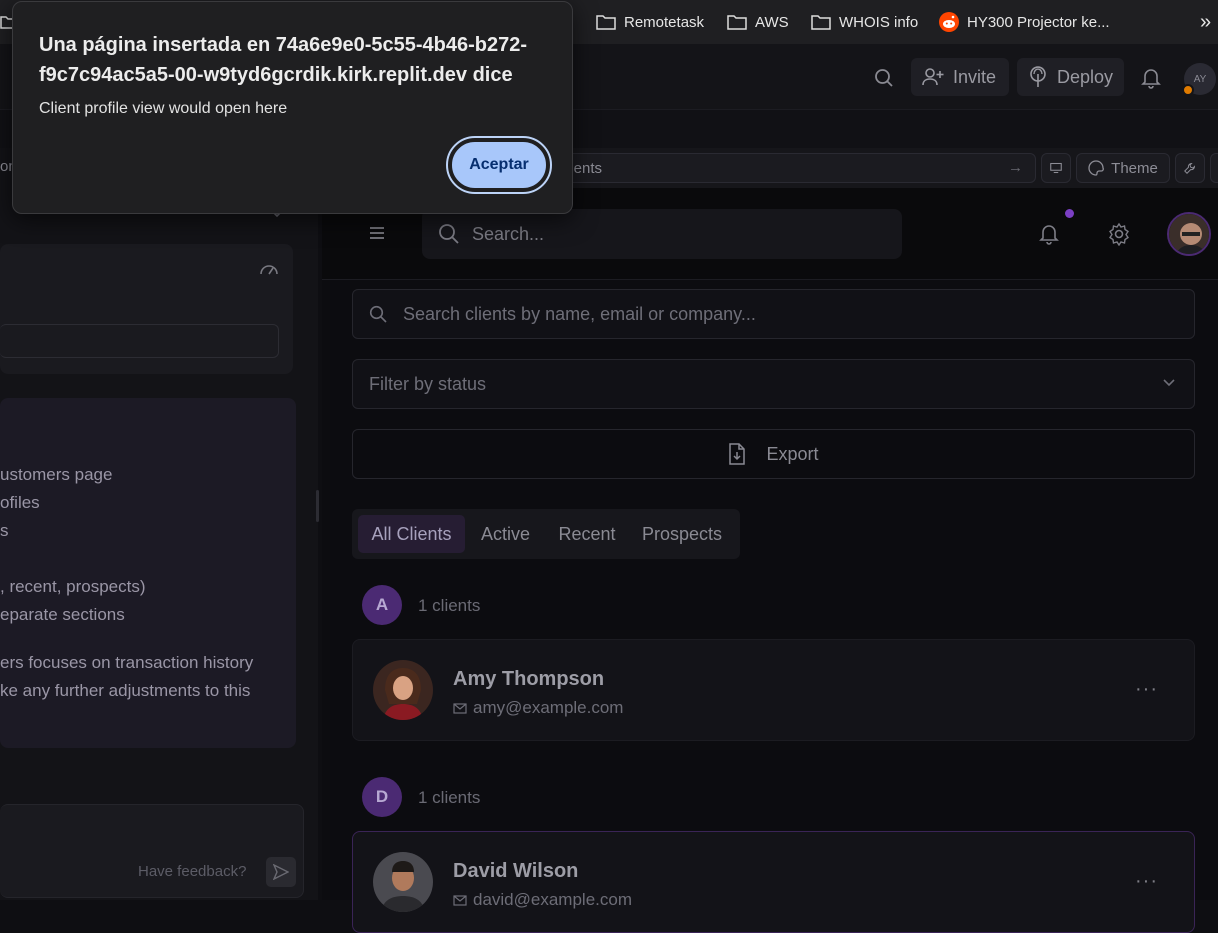  I want to click on bookmark-whois: WHOIS info, so click(864, 22).